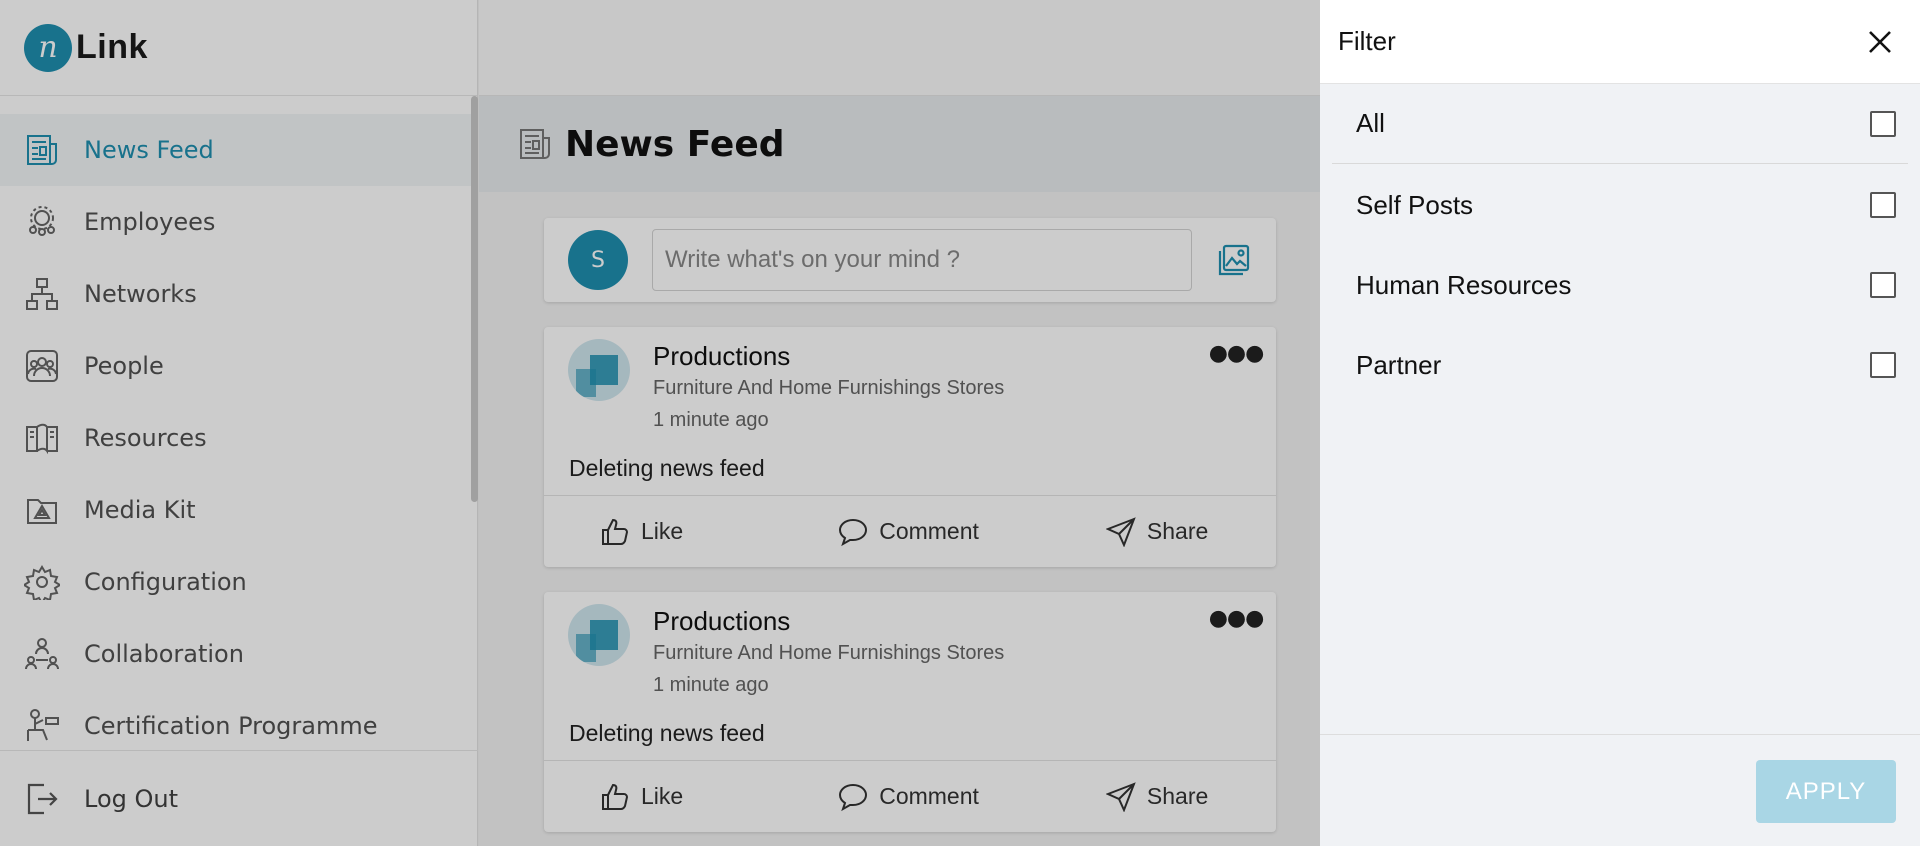 The image size is (1920, 846). Describe the element at coordinates (1370, 123) in the screenshot. I see `filter-option-label: All` at that location.